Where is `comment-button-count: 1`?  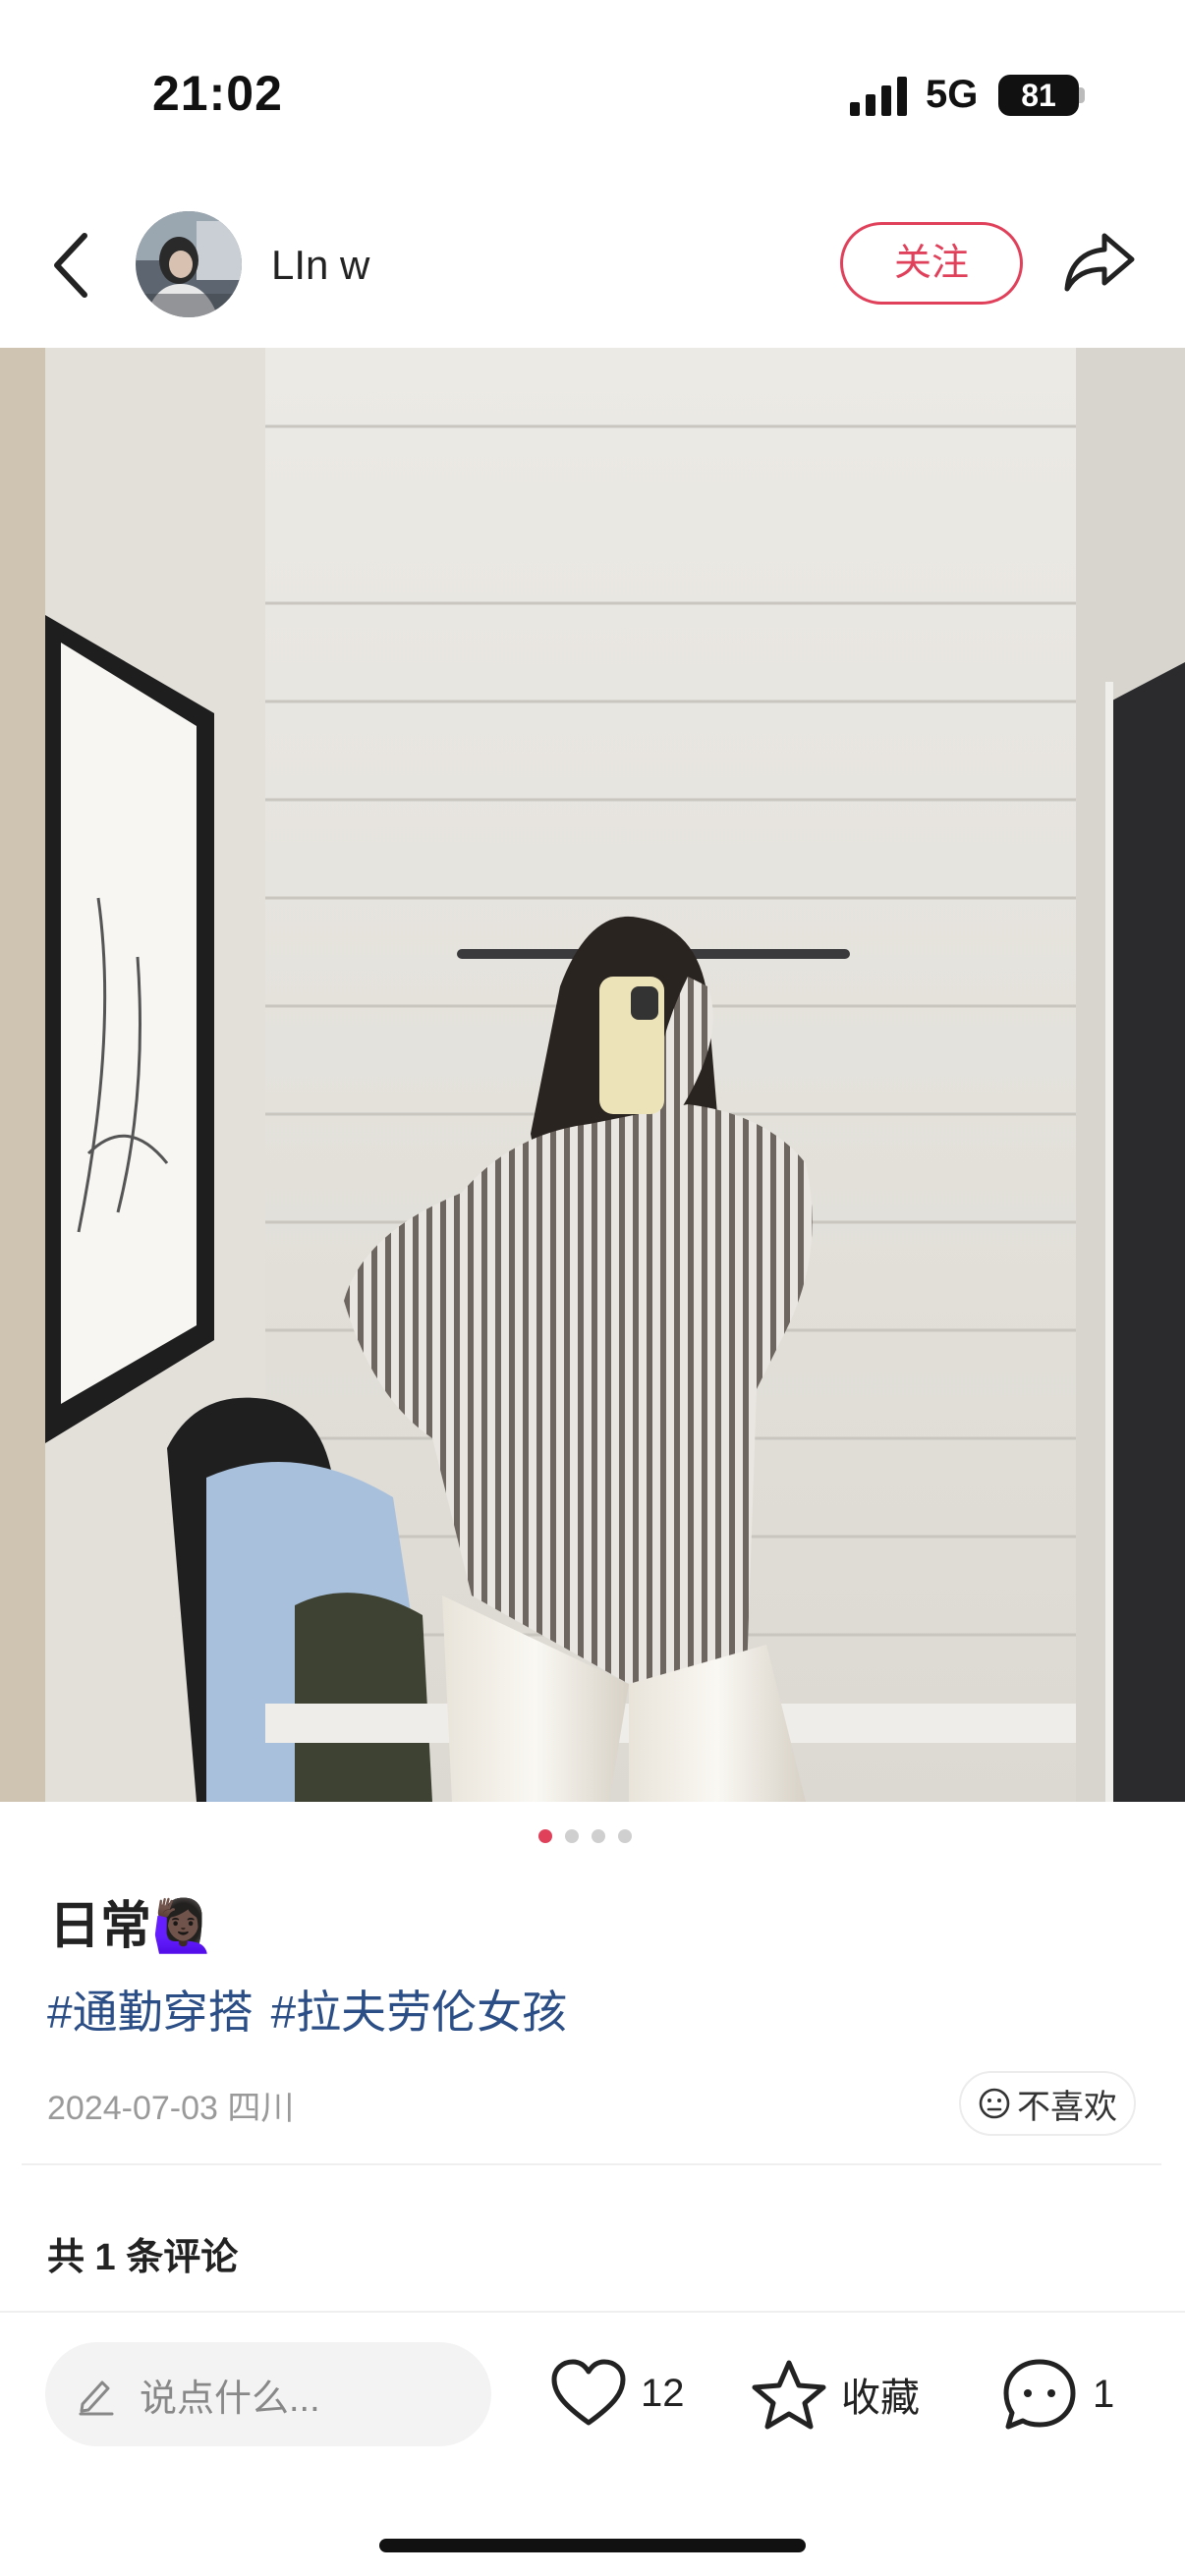
comment-button-count: 1 is located at coordinates (1104, 2394).